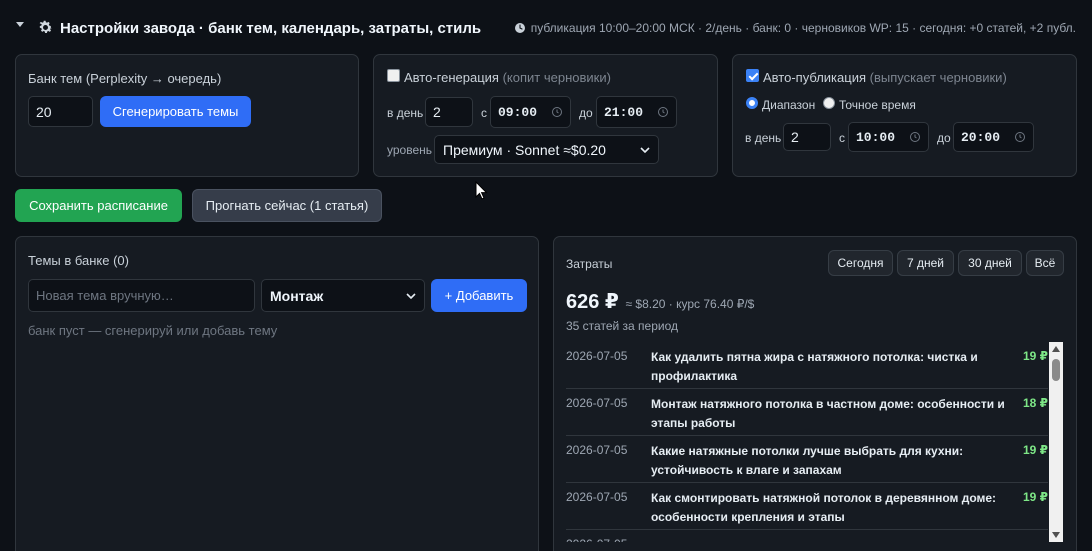  What do you see at coordinates (60, 111) in the screenshot?
I see `topic-count-input: 20` at bounding box center [60, 111].